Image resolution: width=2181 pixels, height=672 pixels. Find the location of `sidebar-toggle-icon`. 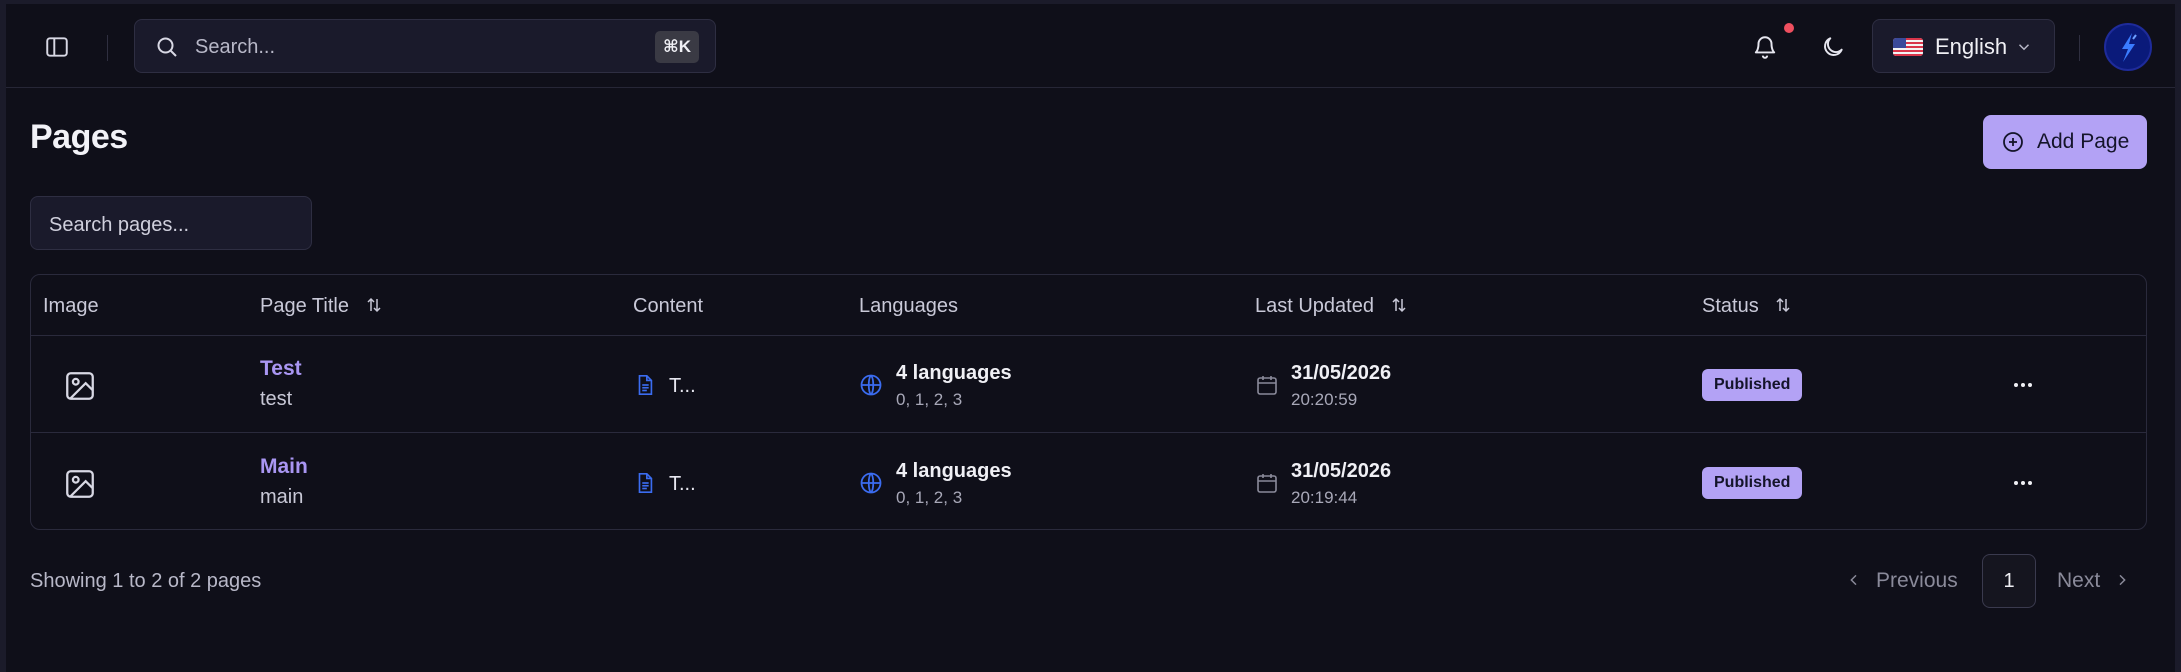

sidebar-toggle-icon is located at coordinates (57, 47).